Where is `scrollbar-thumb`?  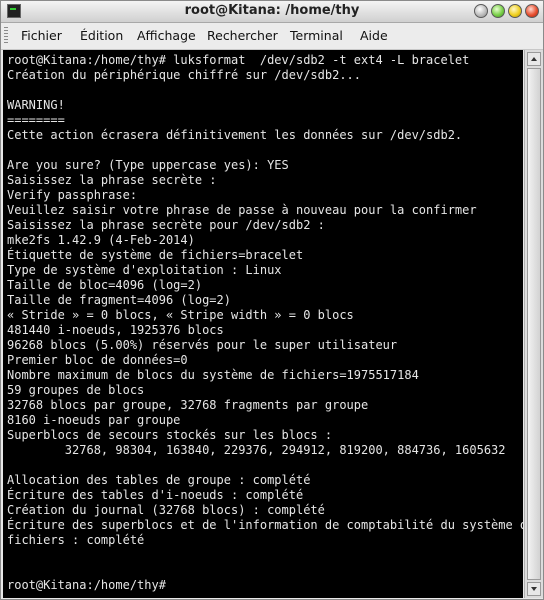
scrollbar-thumb is located at coordinates (534, 324).